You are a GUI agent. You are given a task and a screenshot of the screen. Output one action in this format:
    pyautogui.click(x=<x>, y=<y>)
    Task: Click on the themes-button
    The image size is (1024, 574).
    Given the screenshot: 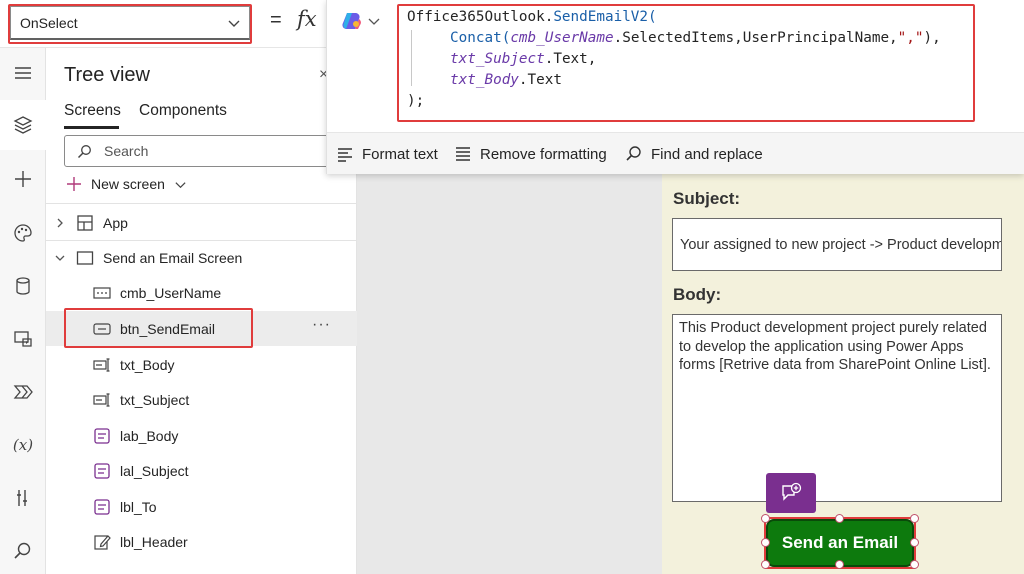 What is the action you would take?
    pyautogui.click(x=23, y=233)
    